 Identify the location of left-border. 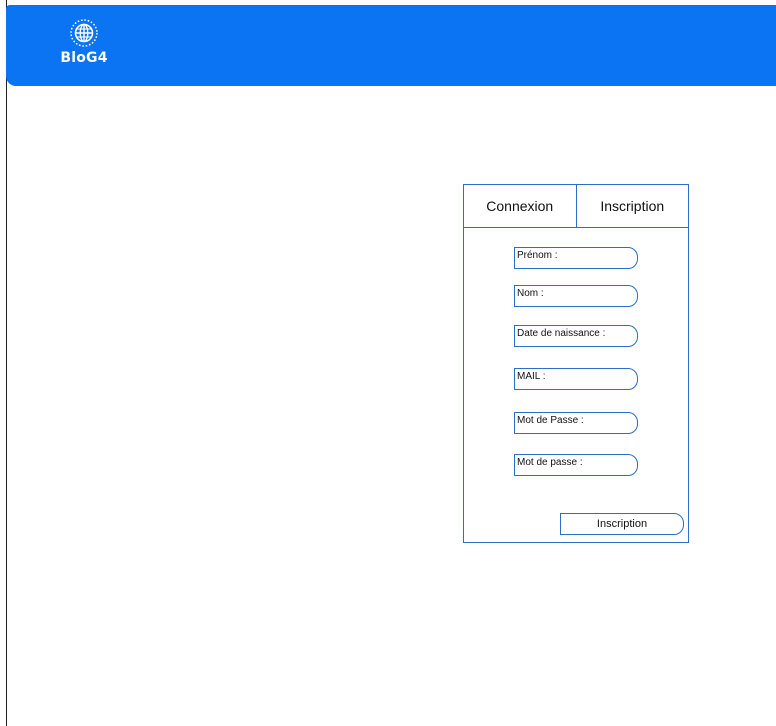
(6, 363).